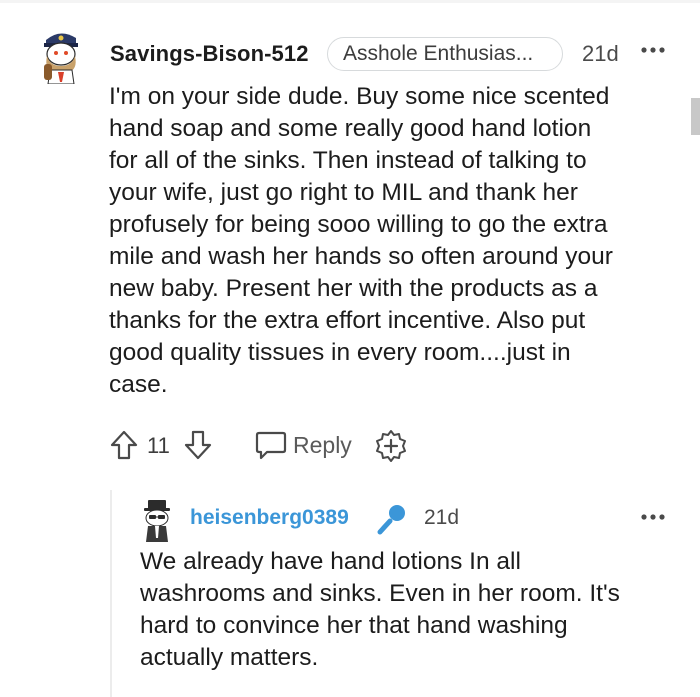 The image size is (700, 697). I want to click on reply-line: We already have hand lotions In all, so click(330, 561).